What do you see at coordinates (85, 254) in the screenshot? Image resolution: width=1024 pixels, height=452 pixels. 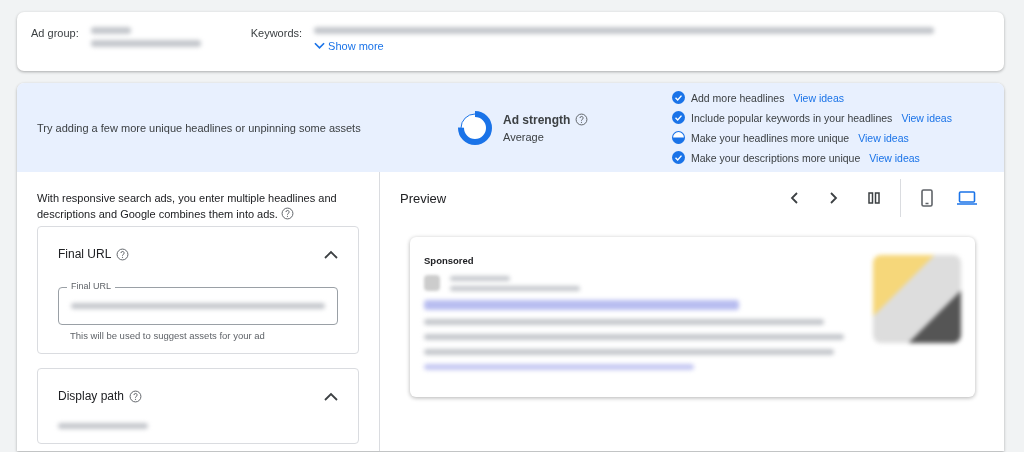 I see `section-title: Final URL` at bounding box center [85, 254].